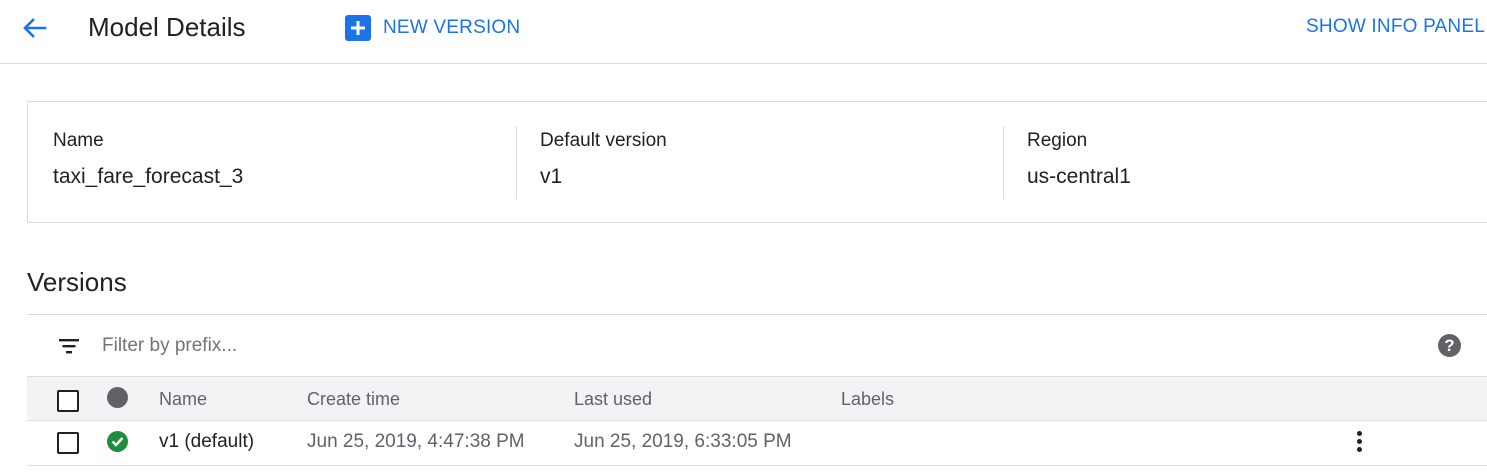 The image size is (1487, 474). What do you see at coordinates (117, 397) in the screenshot?
I see `status-column-icon` at bounding box center [117, 397].